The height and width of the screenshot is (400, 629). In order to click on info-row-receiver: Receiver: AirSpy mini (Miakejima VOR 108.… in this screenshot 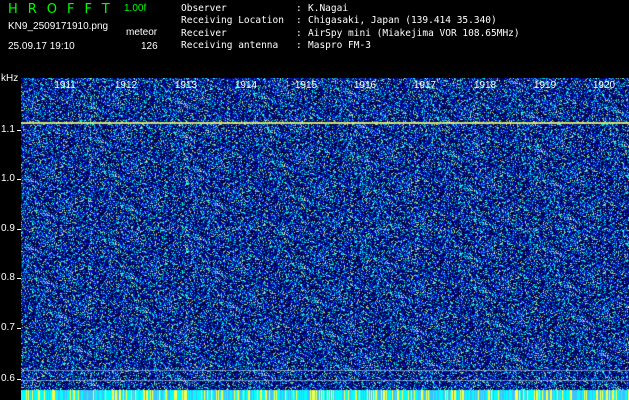, I will do `click(350, 34)`.